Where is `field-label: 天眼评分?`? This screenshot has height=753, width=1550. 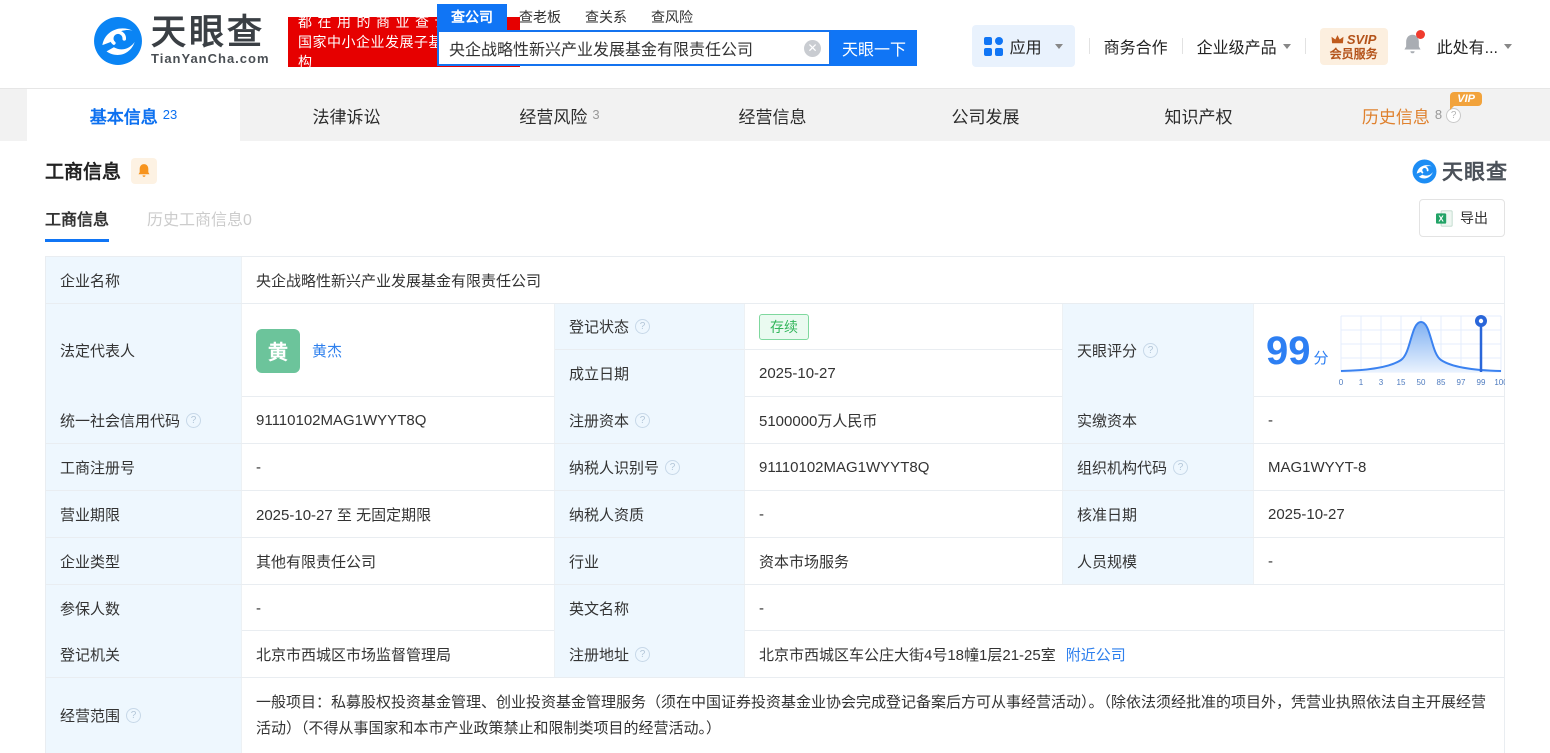
field-label: 天眼评分? is located at coordinates (1158, 350).